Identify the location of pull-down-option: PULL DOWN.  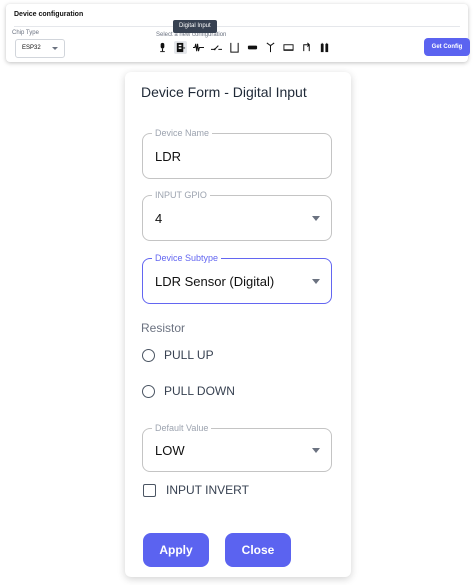
(188, 391).